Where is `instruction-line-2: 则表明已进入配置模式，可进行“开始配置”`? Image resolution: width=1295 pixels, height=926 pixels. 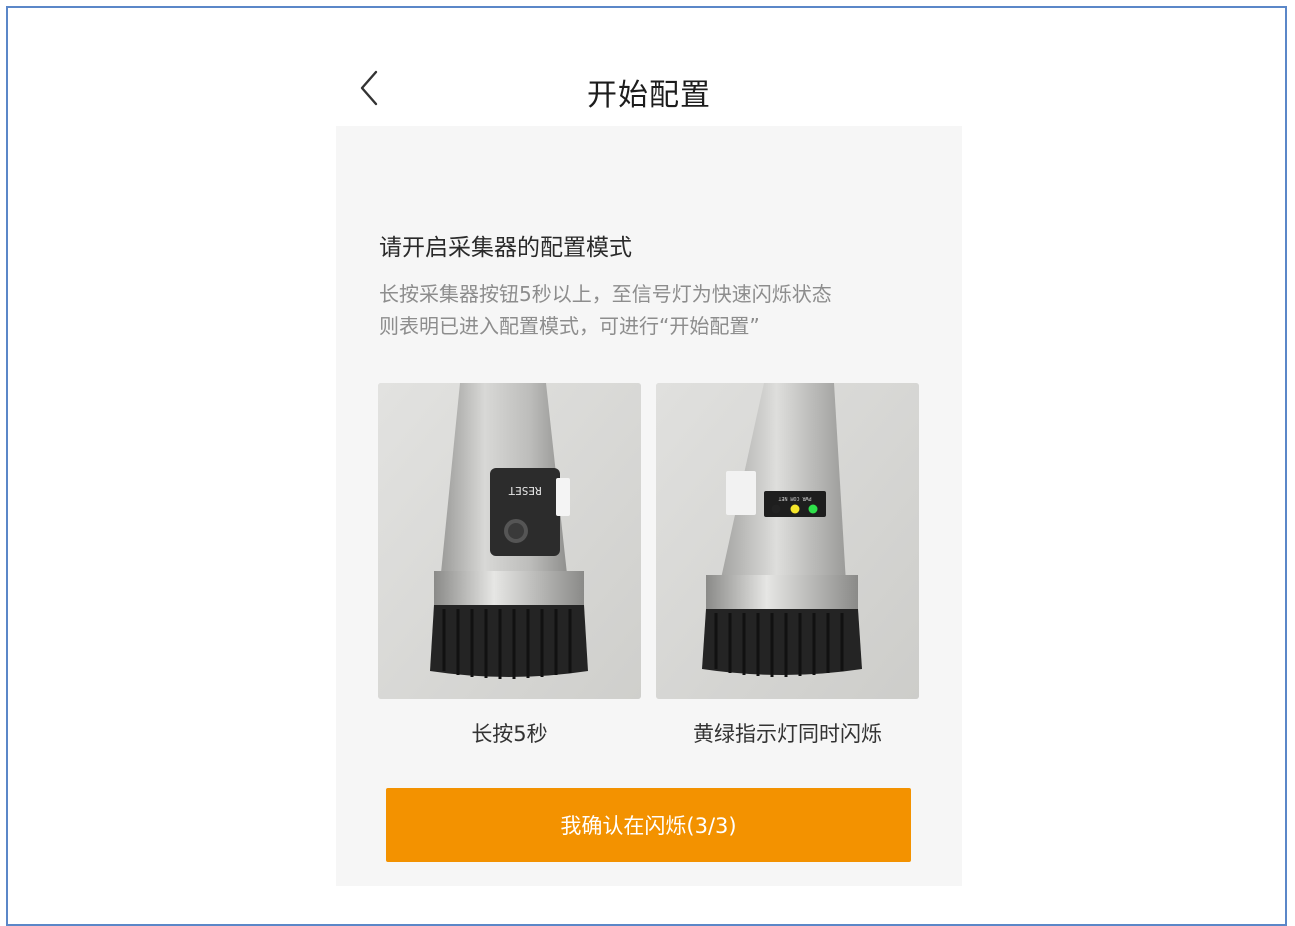 instruction-line-2: 则表明已进入配置模式，可进行“开始配置” is located at coordinates (569, 326).